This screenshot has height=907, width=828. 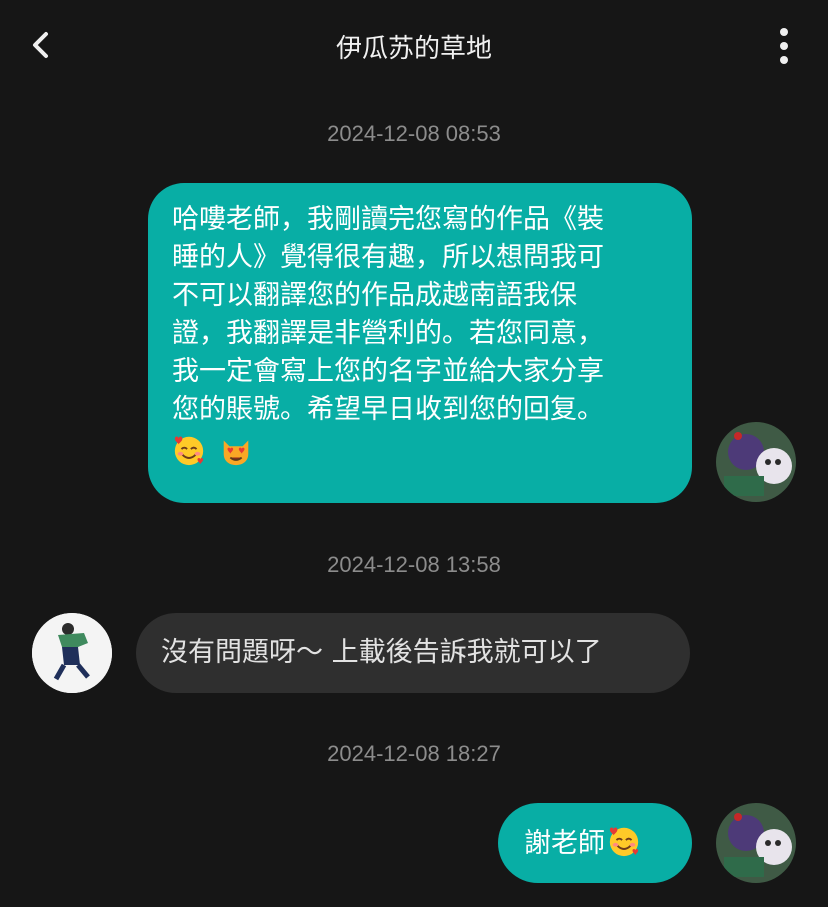 I want to click on chat-header: 伊瓜苏的草地, so click(x=414, y=45).